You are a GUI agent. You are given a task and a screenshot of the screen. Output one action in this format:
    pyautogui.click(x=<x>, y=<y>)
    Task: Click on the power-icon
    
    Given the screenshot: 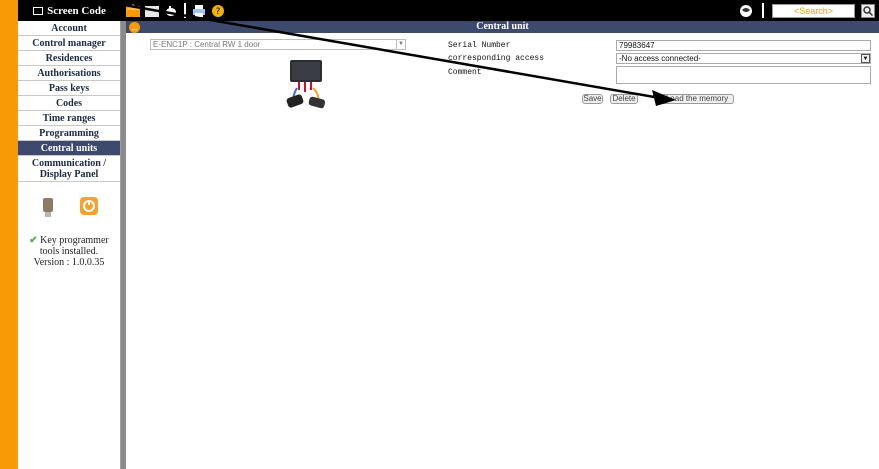 What is the action you would take?
    pyautogui.click(x=89, y=209)
    